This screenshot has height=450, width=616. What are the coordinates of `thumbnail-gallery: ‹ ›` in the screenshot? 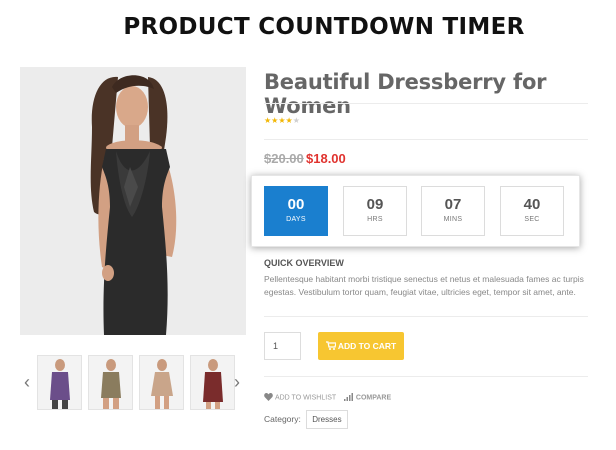 It's located at (135, 383).